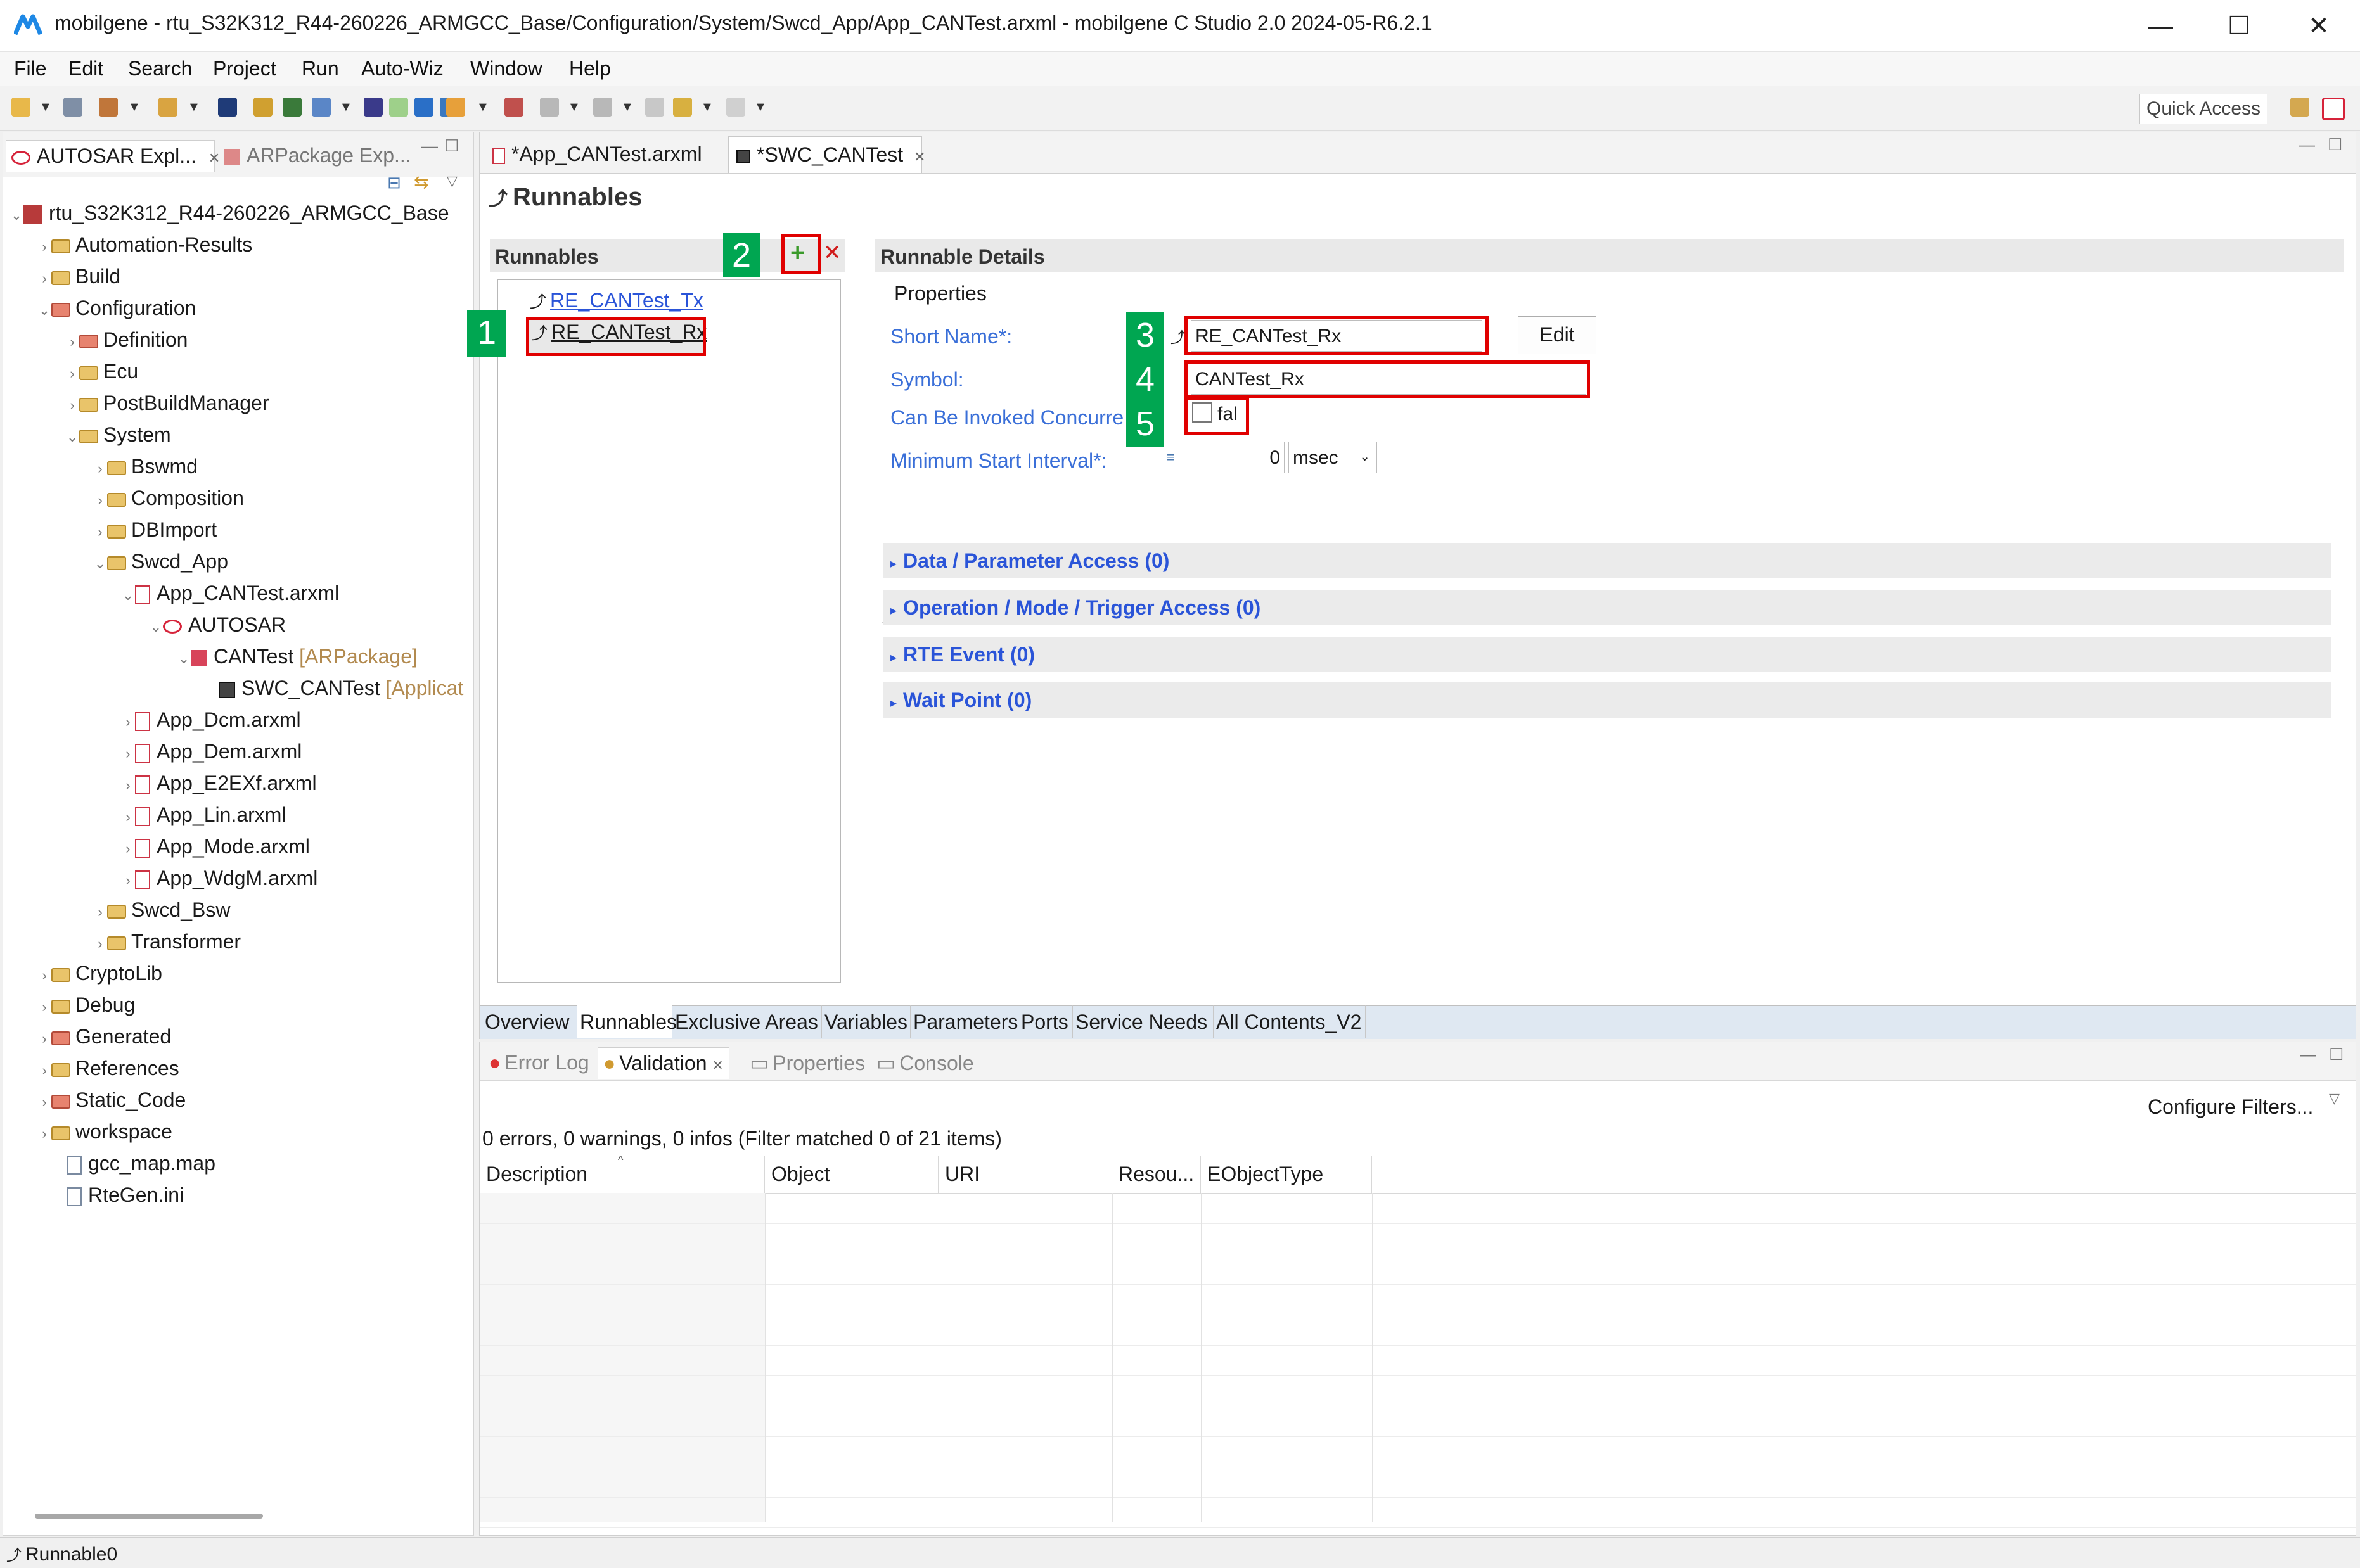 The image size is (2360, 1568). What do you see at coordinates (168, 498) in the screenshot?
I see `tree-item-composition: › Composition` at bounding box center [168, 498].